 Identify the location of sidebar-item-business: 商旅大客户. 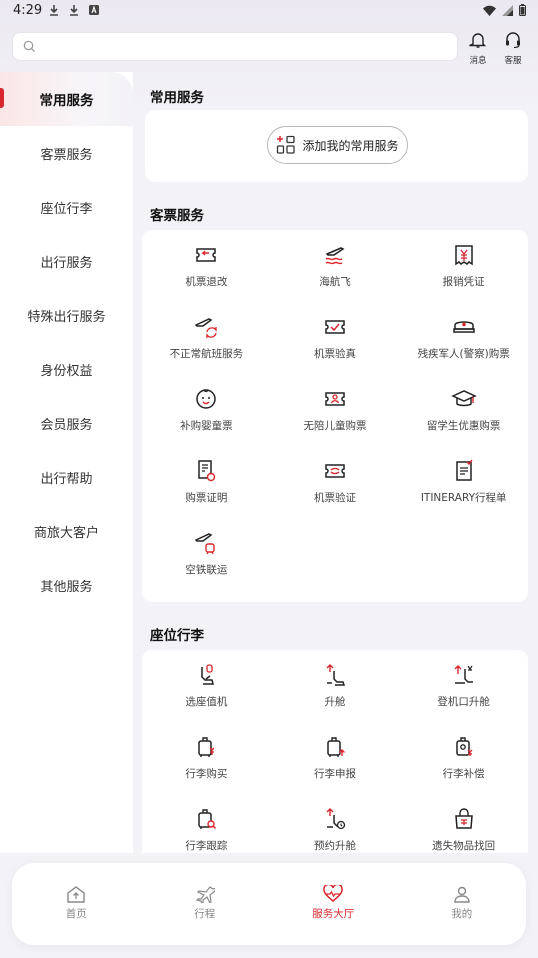
(66, 531).